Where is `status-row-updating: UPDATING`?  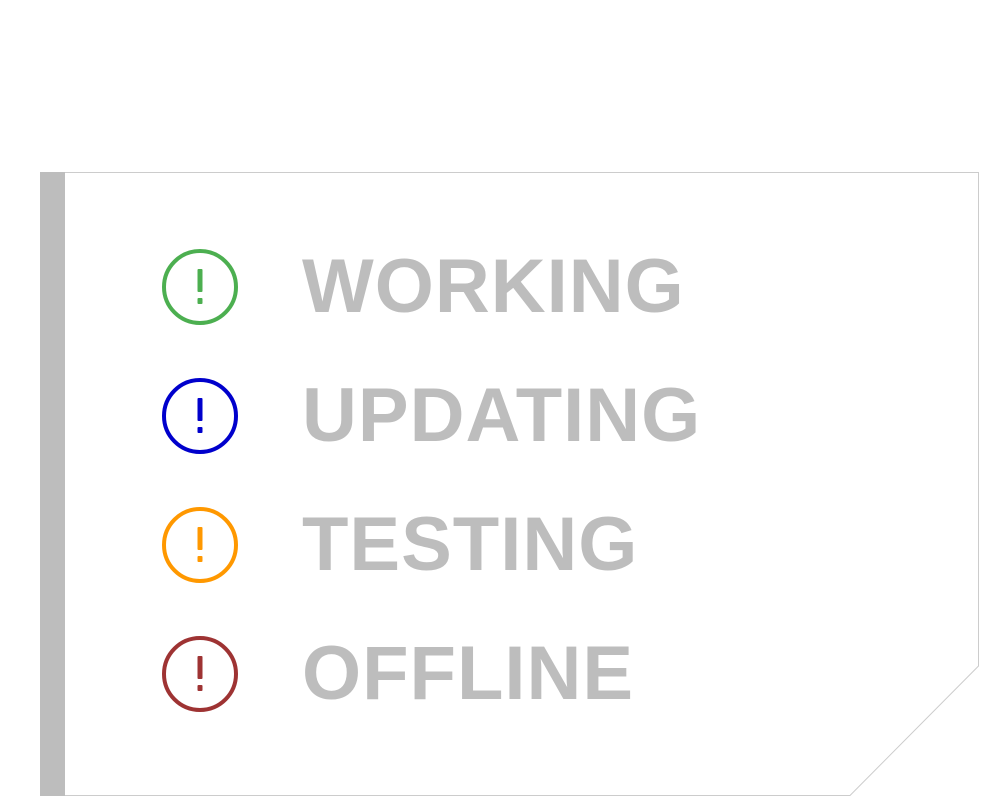
status-row-updating: UPDATING is located at coordinates (430, 415).